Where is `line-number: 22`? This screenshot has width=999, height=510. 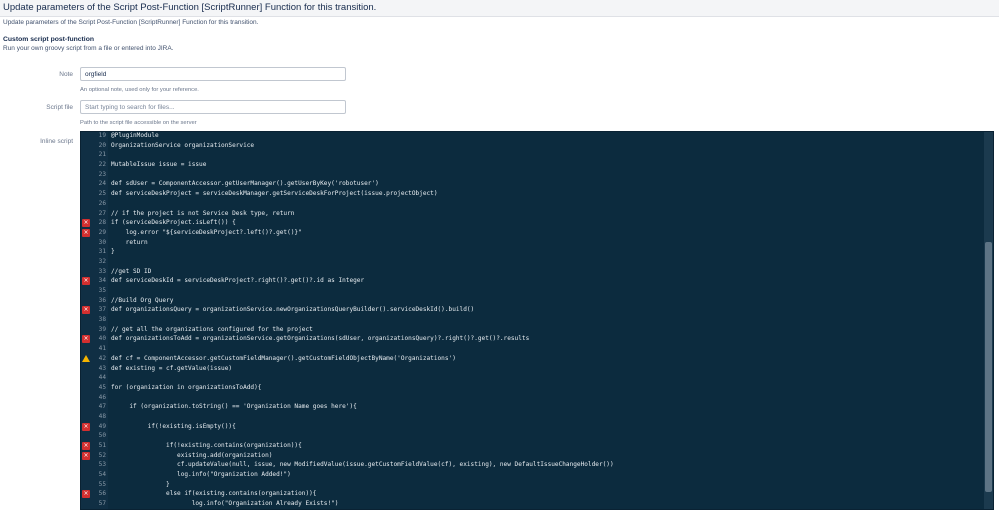 line-number: 22 is located at coordinates (102, 165).